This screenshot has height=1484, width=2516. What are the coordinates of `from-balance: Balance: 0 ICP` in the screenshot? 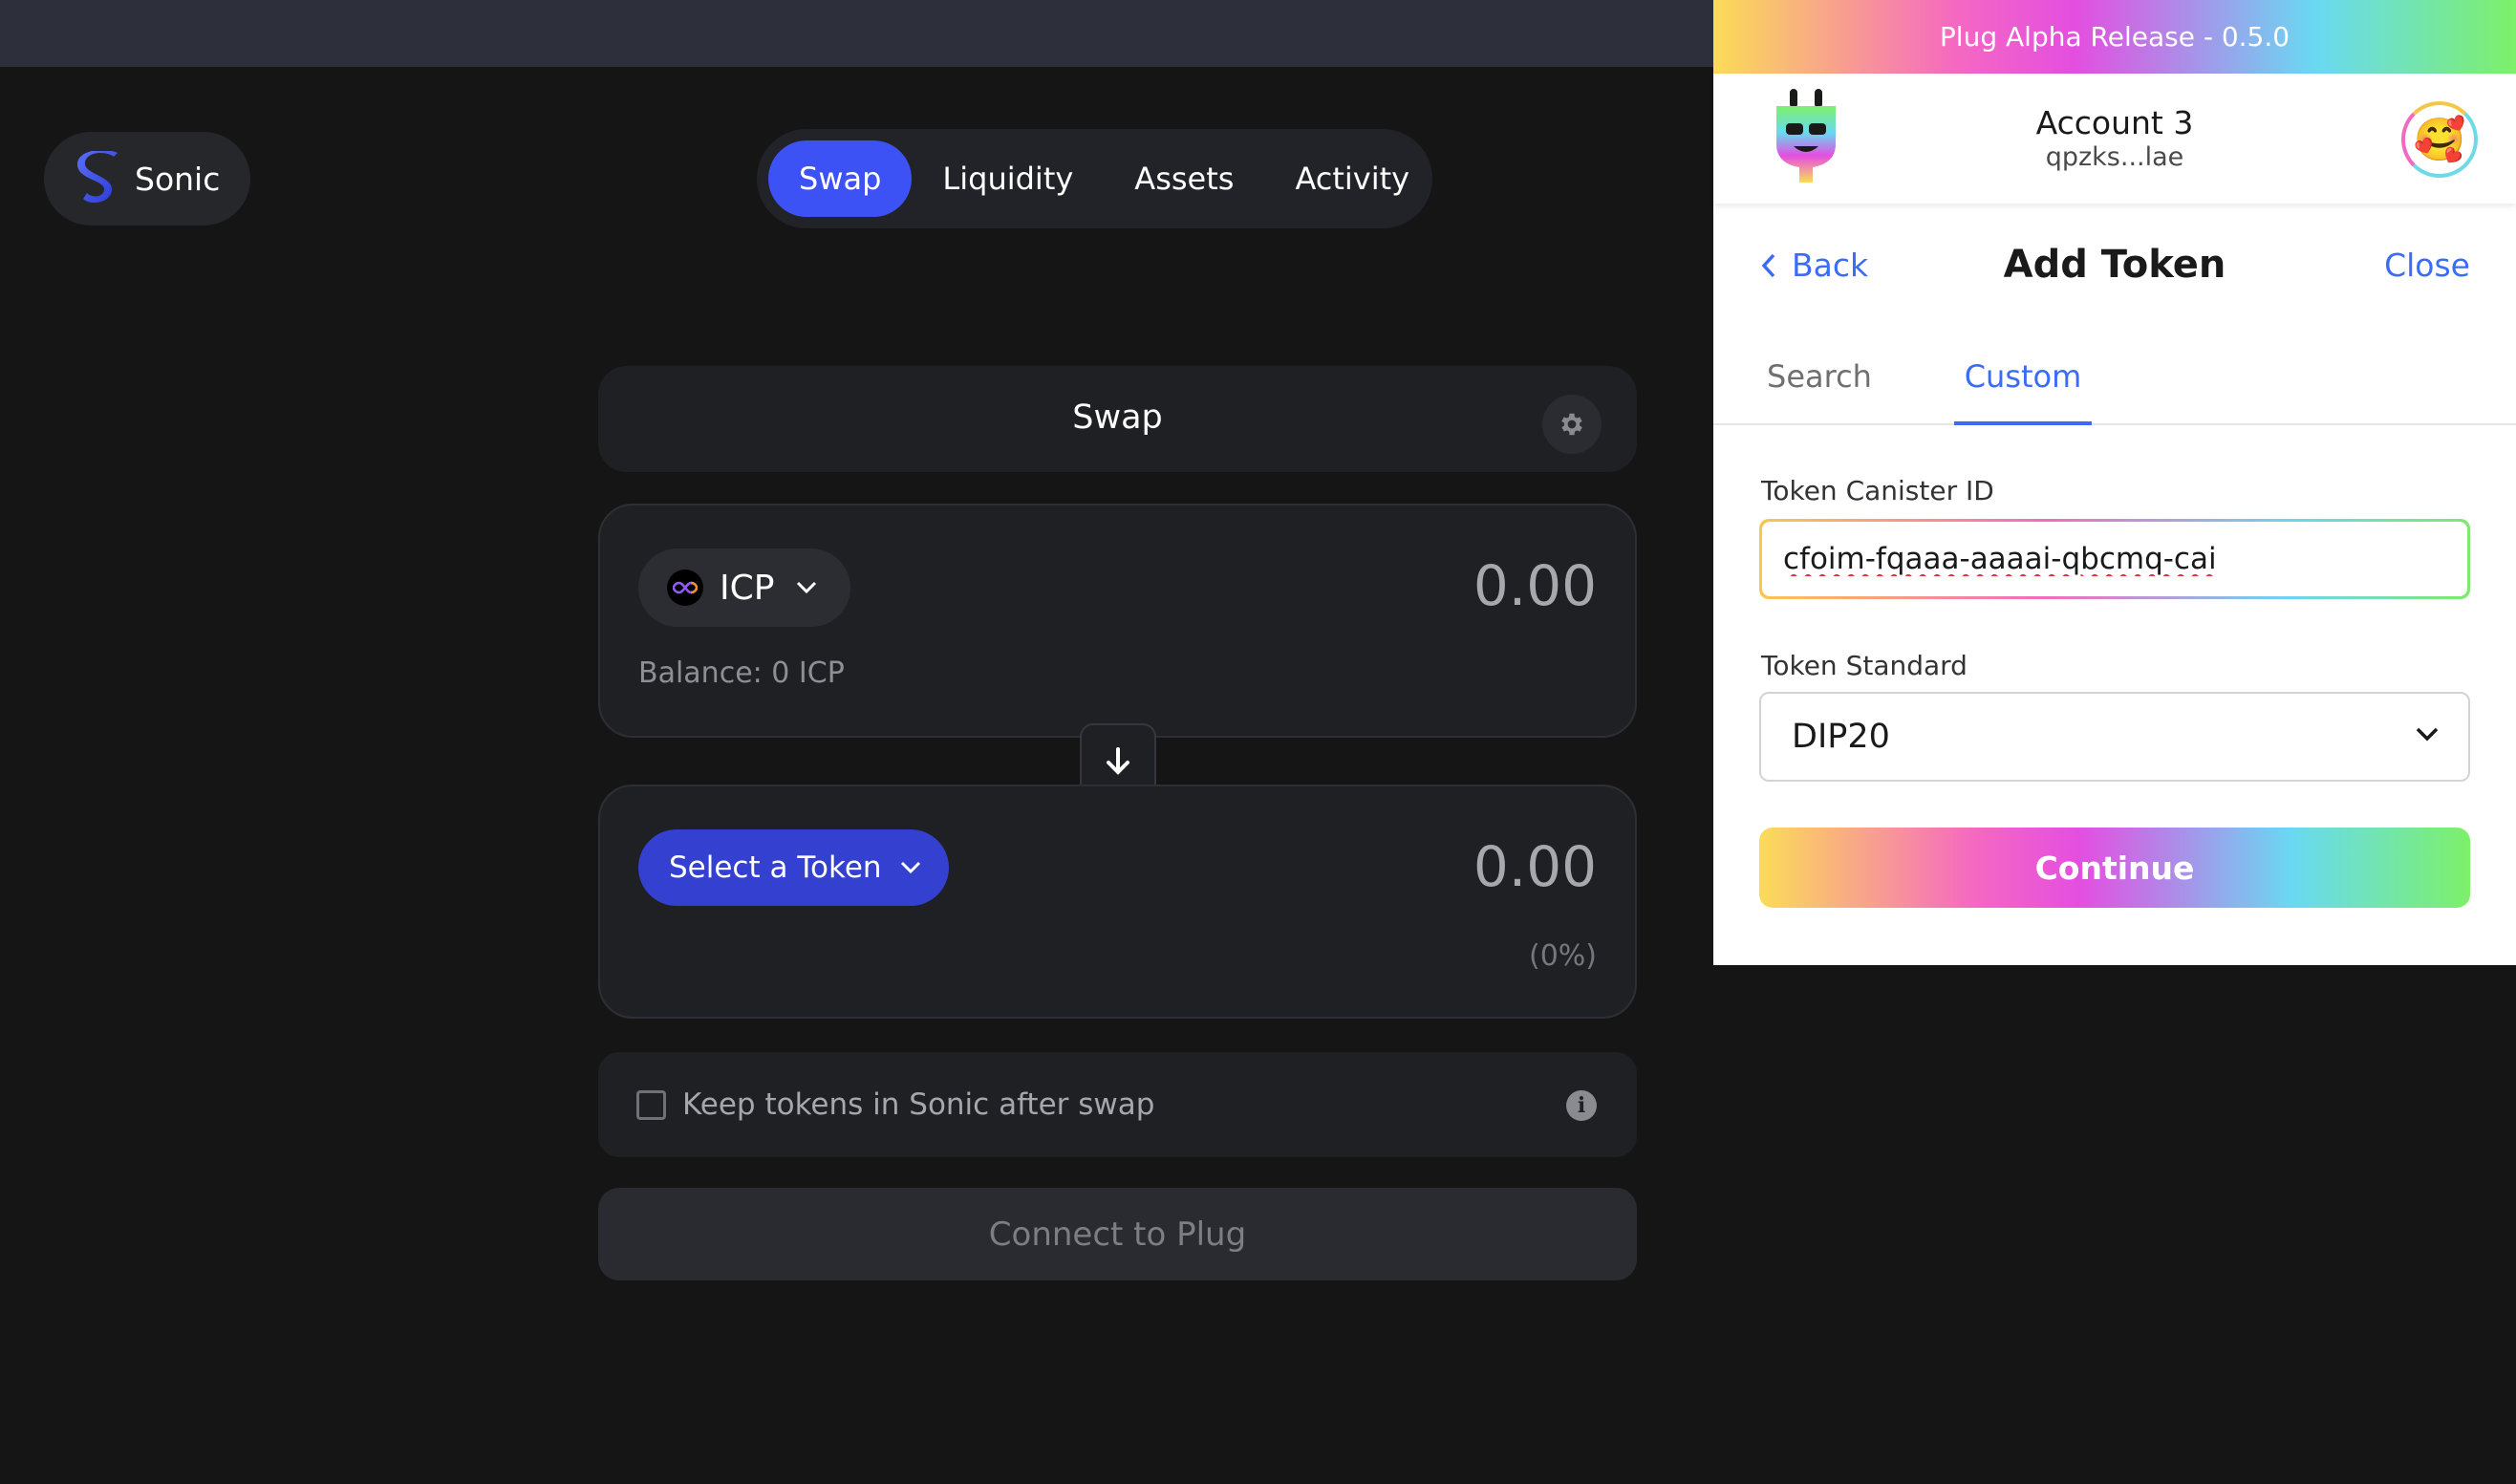 It's located at (741, 673).